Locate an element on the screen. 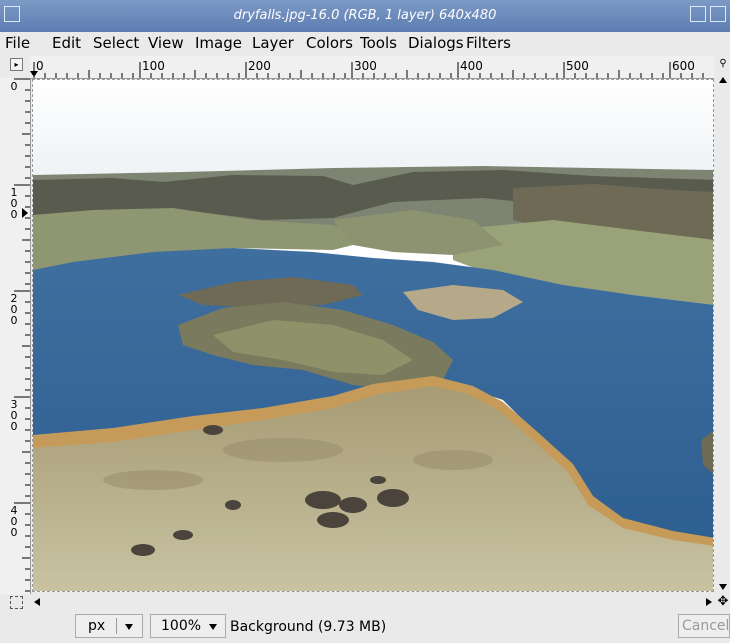 Image resolution: width=730 pixels, height=643 pixels. status-bar: px 100% Background (9.73 MB) Cancel is located at coordinates (365, 626).